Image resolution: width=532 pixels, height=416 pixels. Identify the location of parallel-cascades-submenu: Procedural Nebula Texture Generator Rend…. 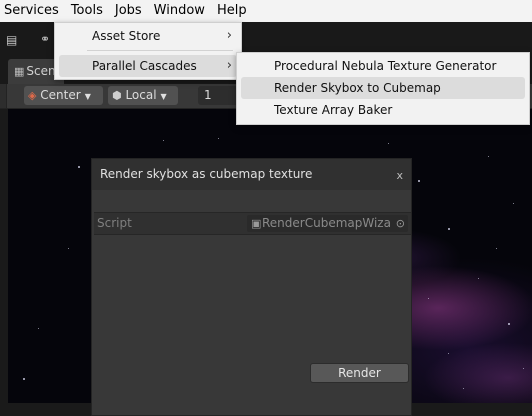
(383, 88).